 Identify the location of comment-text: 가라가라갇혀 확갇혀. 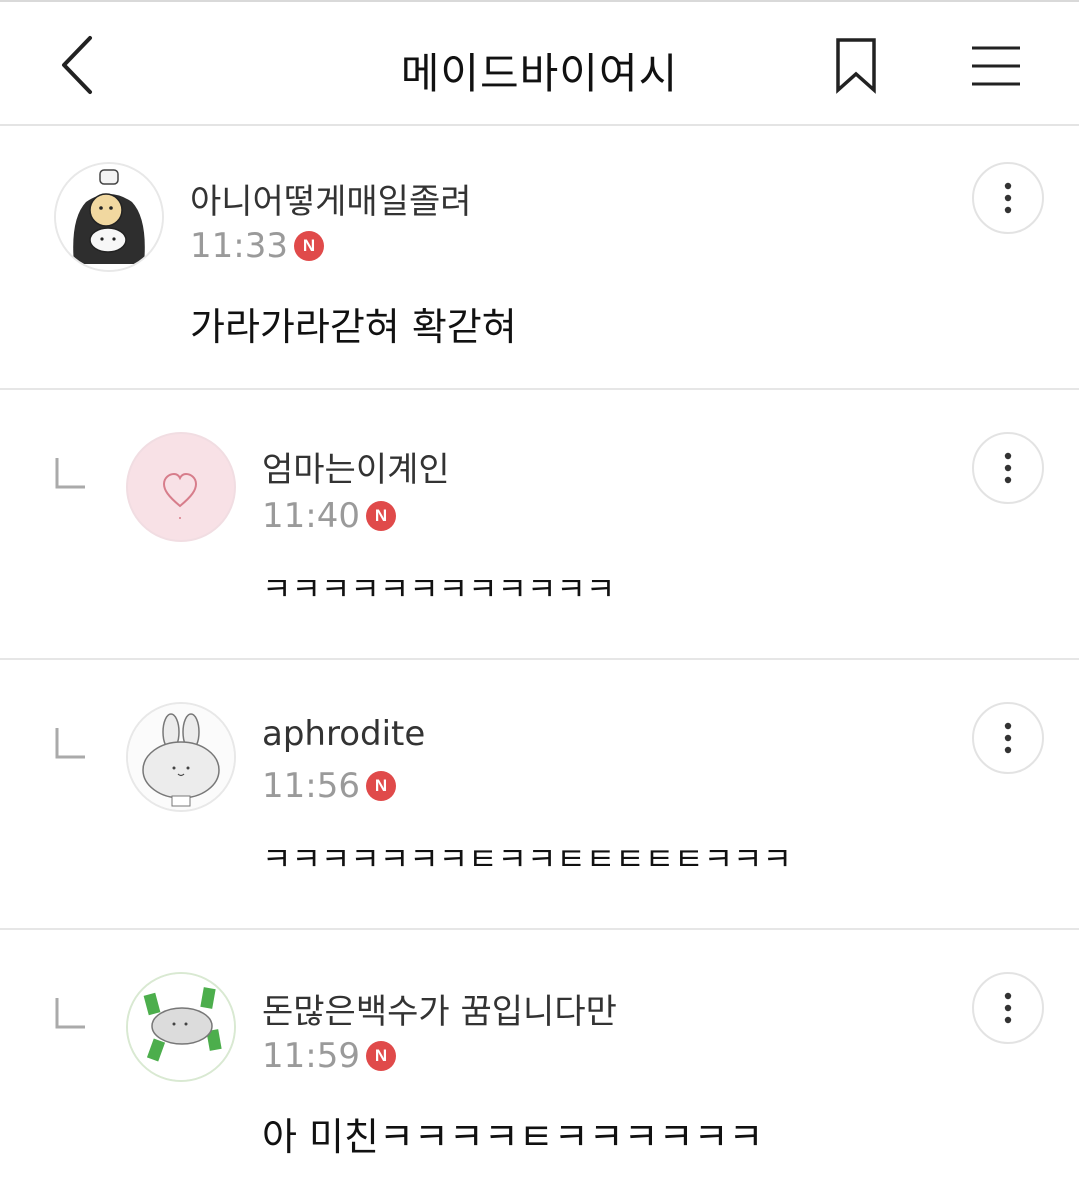
(353, 327).